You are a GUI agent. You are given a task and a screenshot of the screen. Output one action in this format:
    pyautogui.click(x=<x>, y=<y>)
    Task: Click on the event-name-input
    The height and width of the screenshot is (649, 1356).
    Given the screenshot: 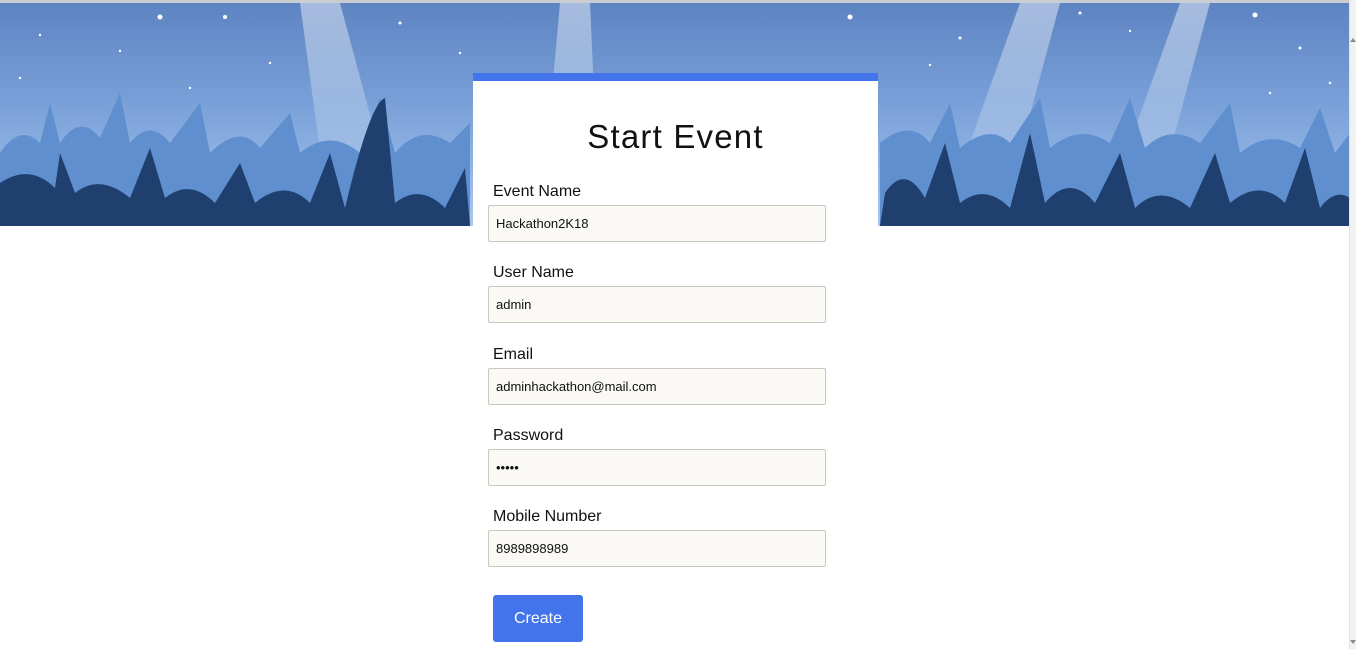 What is the action you would take?
    pyautogui.click(x=657, y=223)
    